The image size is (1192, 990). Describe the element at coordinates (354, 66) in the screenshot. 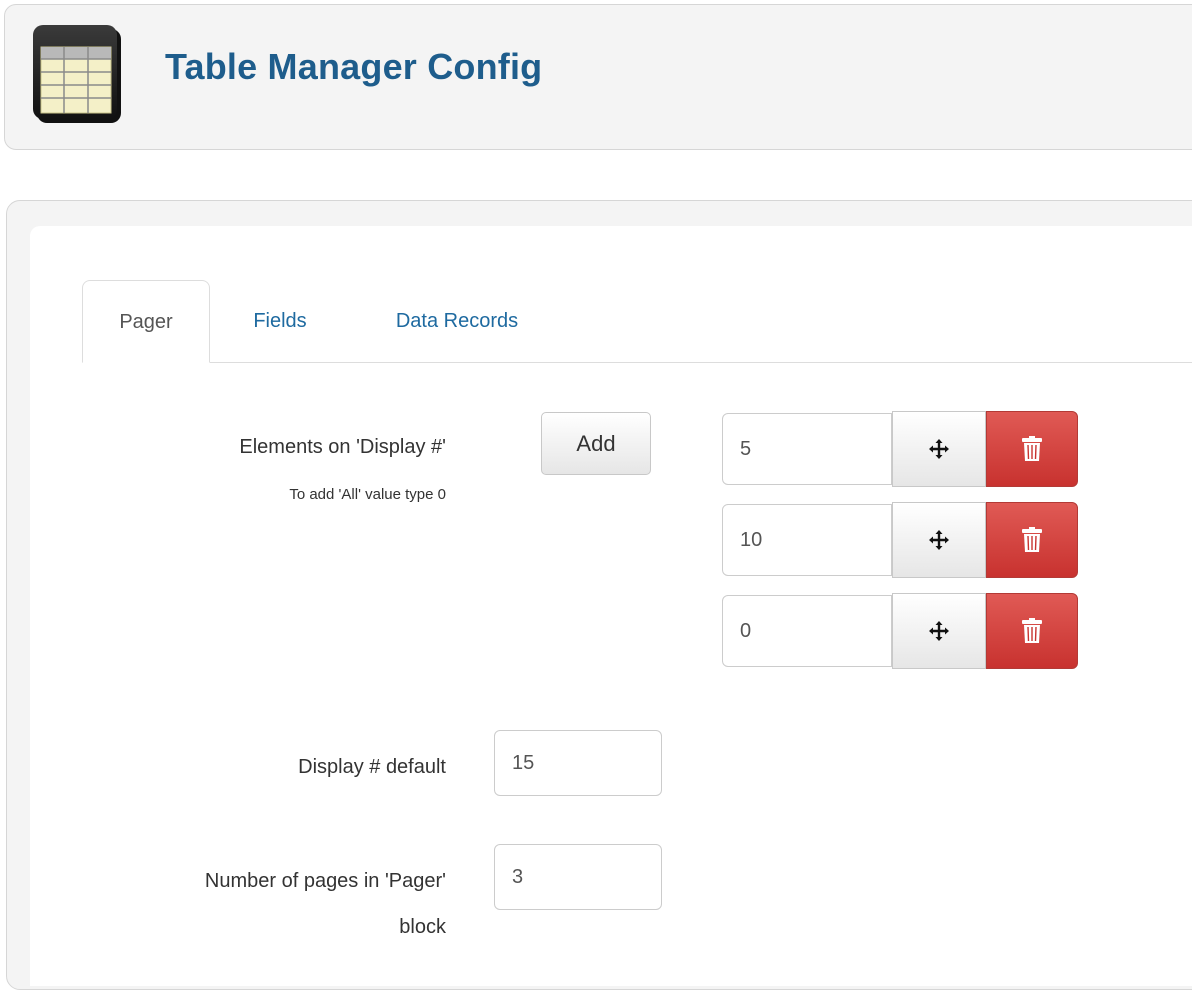

I see `page-title: Table Manager Config` at that location.